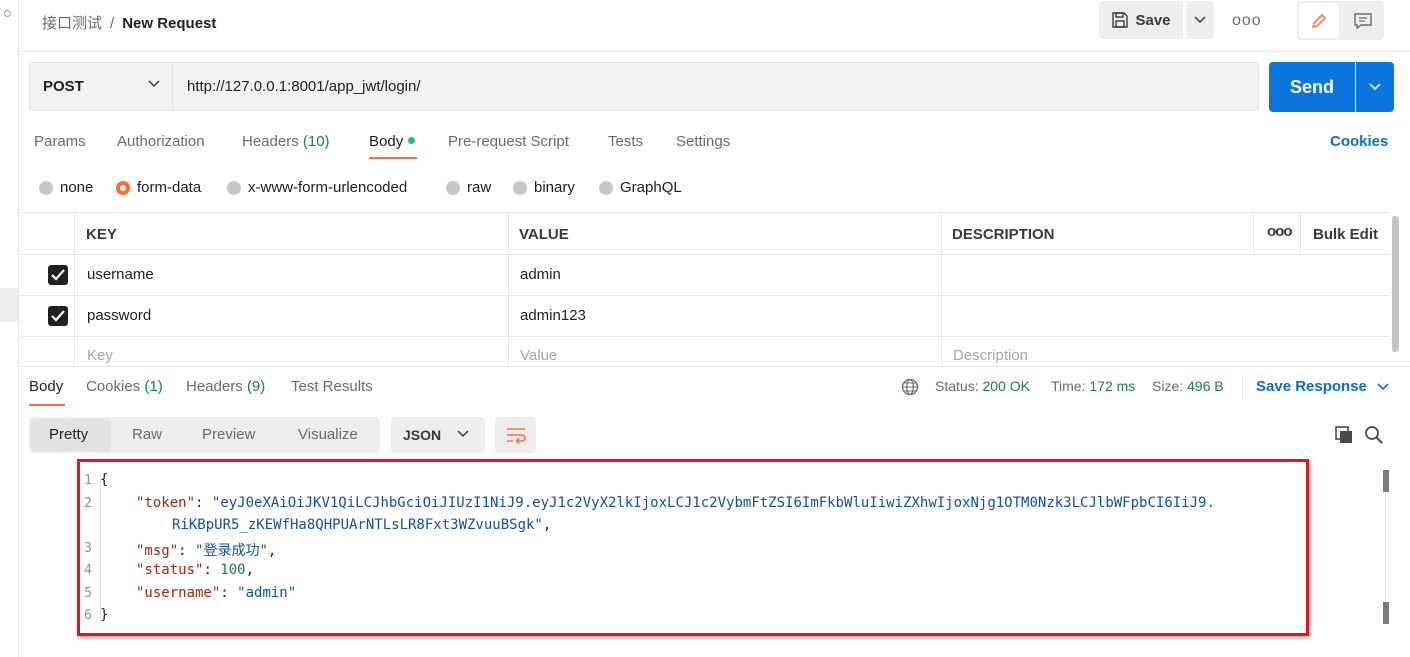  I want to click on comments-button, so click(1363, 20).